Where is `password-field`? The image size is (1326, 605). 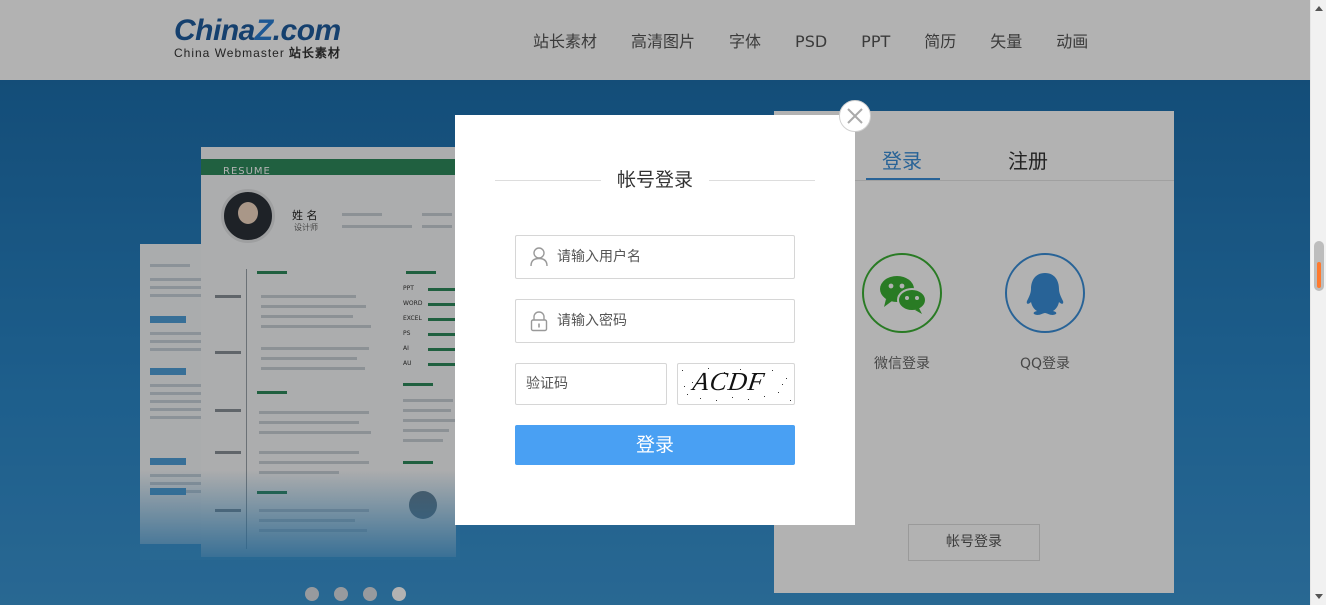
password-field is located at coordinates (655, 321).